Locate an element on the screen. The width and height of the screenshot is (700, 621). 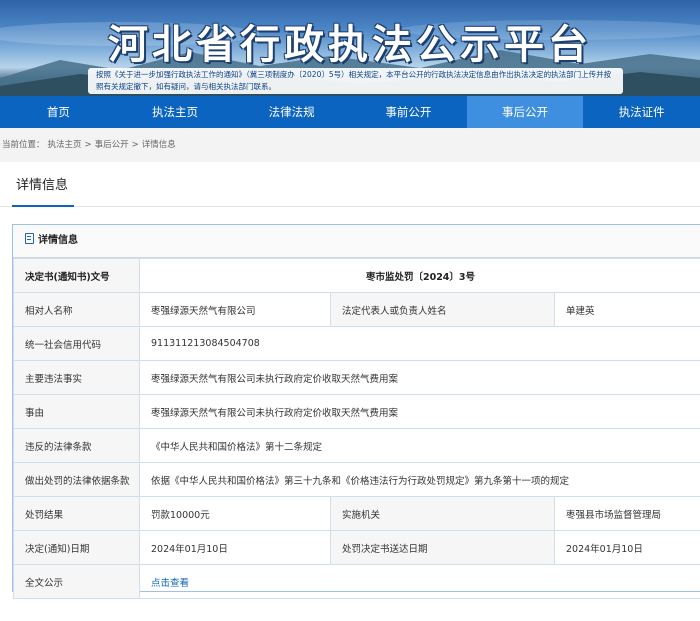
table-row: 主要违法事实 枣强绿源天然气有限公司未执行政府定价收取天然气费用案 is located at coordinates (356, 377).